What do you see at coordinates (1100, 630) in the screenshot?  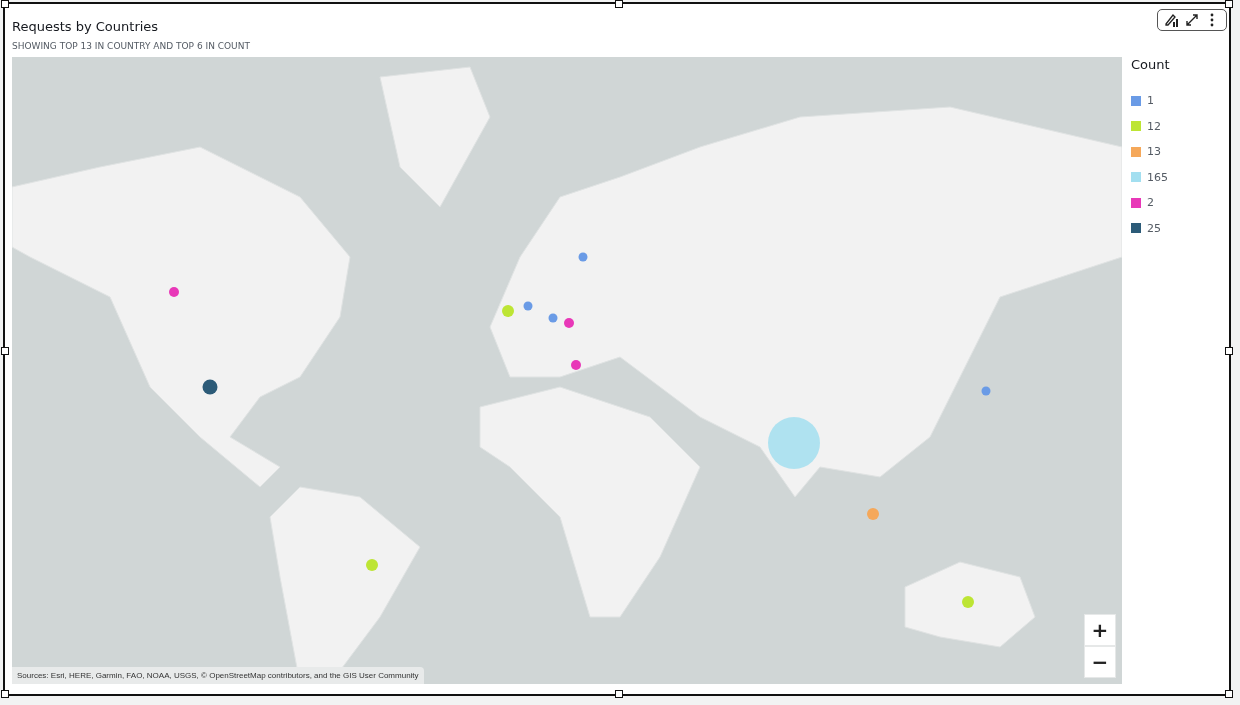 I see `zoom-in-button: +` at bounding box center [1100, 630].